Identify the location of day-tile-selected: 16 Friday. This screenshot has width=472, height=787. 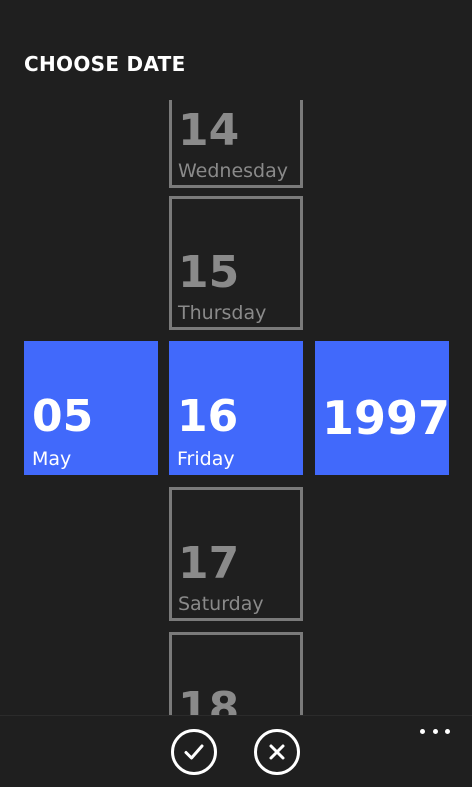
(236, 408).